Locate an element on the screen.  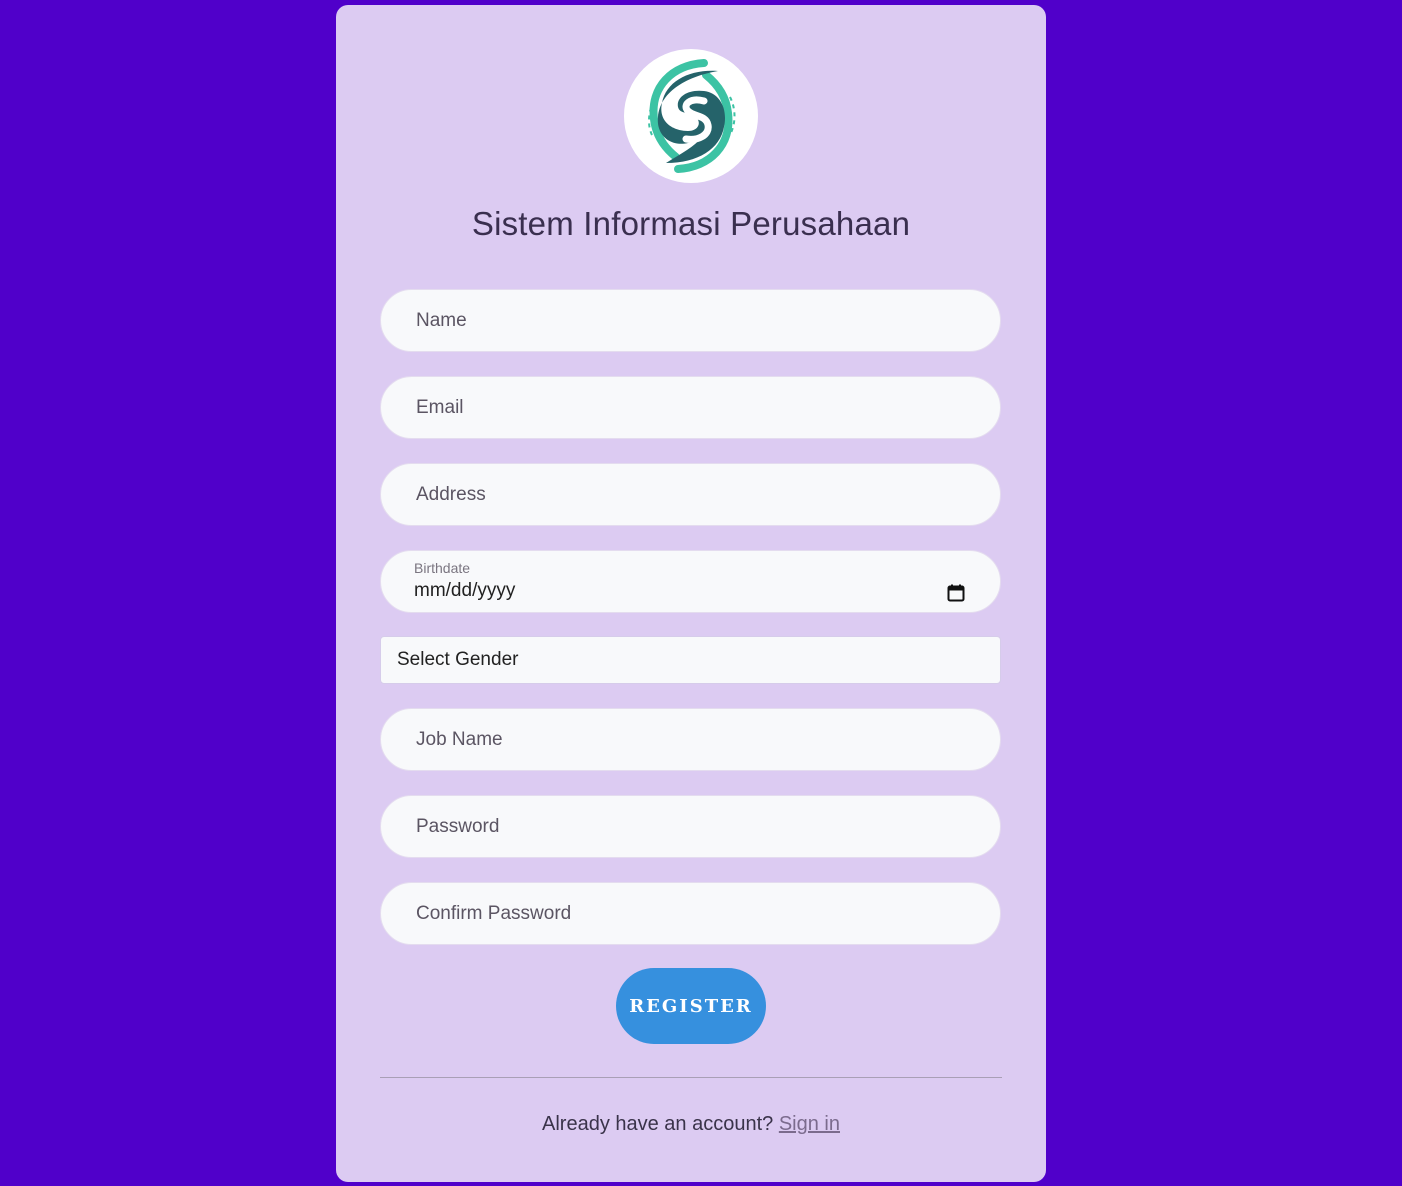
company-logo is located at coordinates (691, 116).